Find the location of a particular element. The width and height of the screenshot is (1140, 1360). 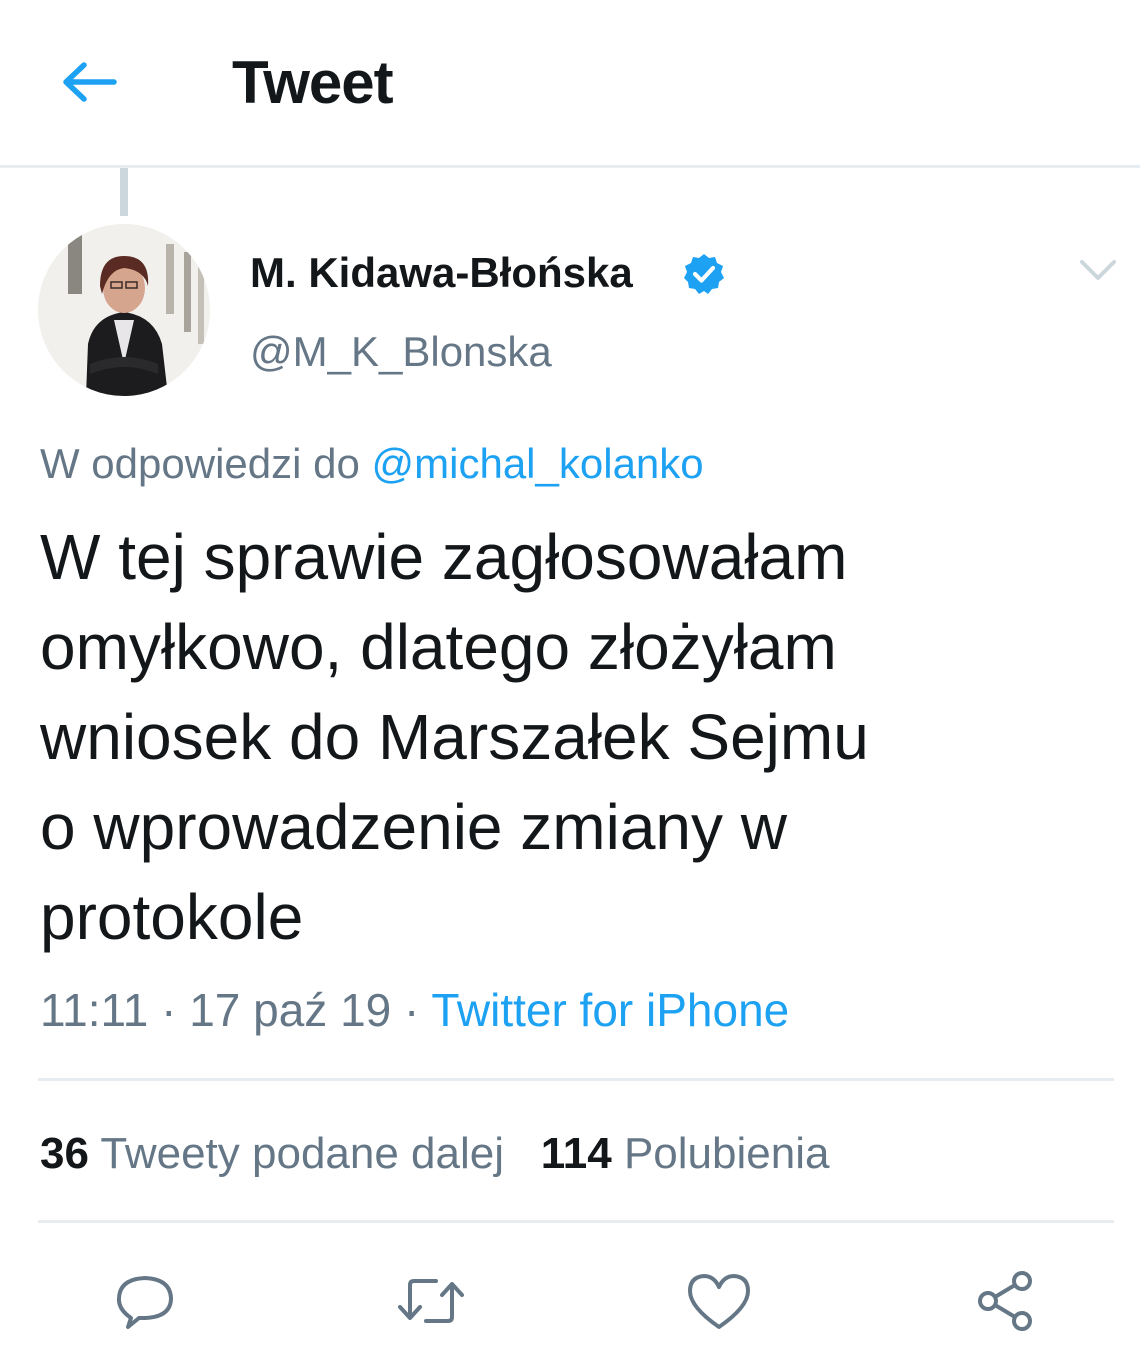

reply-context: W odpowiedzi do @michal_kolanko is located at coordinates (372, 464).